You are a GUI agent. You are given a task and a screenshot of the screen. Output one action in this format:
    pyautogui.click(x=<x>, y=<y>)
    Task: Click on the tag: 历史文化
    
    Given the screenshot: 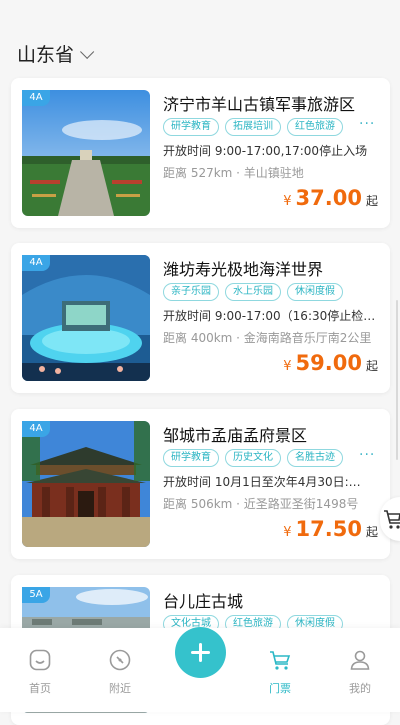 What is the action you would take?
    pyautogui.click(x=253, y=458)
    